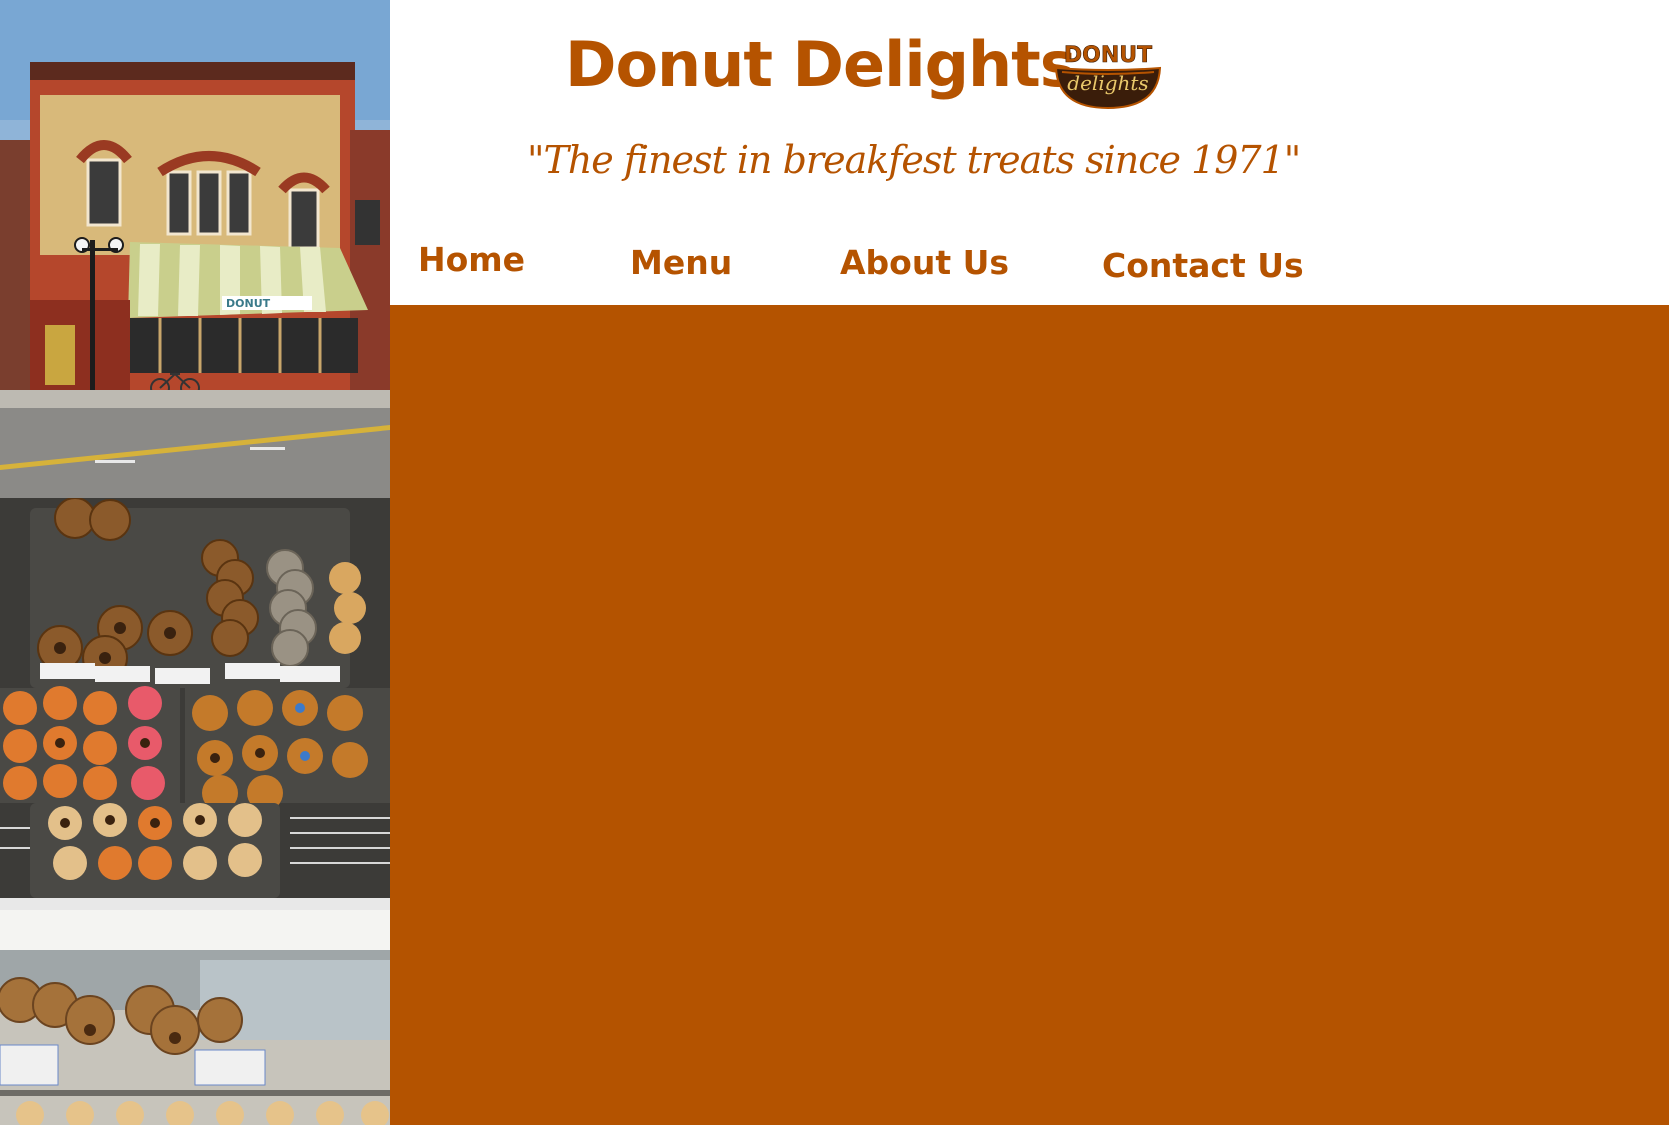  What do you see at coordinates (1203, 265) in the screenshot?
I see `nav-contact-us: Contact Us` at bounding box center [1203, 265].